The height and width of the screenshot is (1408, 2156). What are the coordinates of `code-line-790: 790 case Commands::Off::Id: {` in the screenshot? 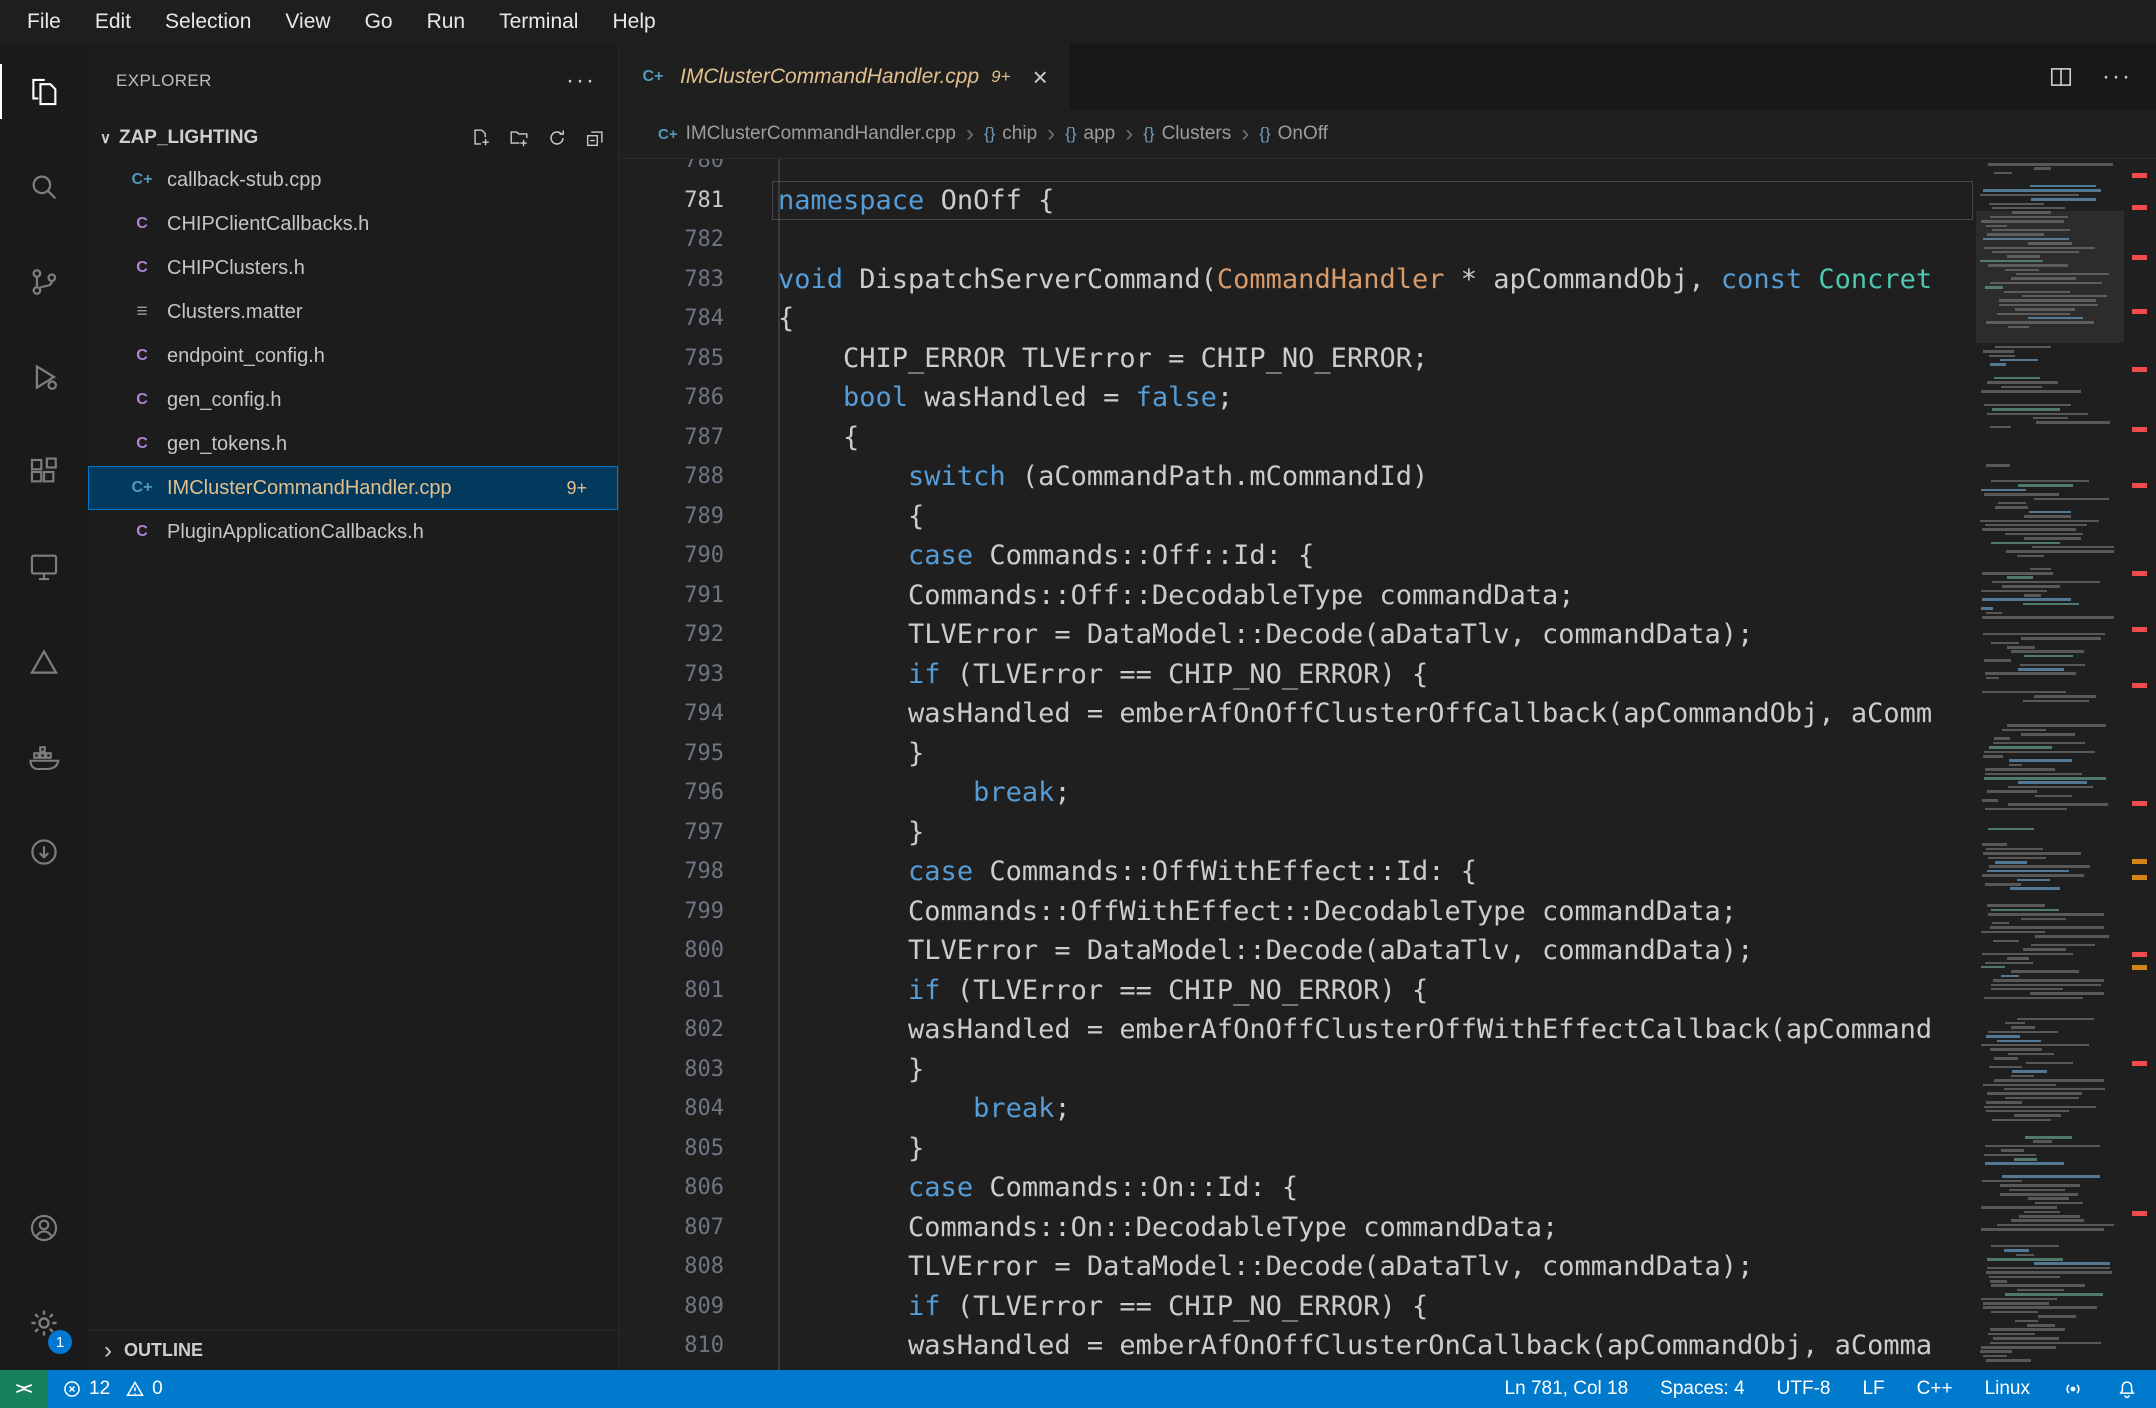 It's located at (1298, 556).